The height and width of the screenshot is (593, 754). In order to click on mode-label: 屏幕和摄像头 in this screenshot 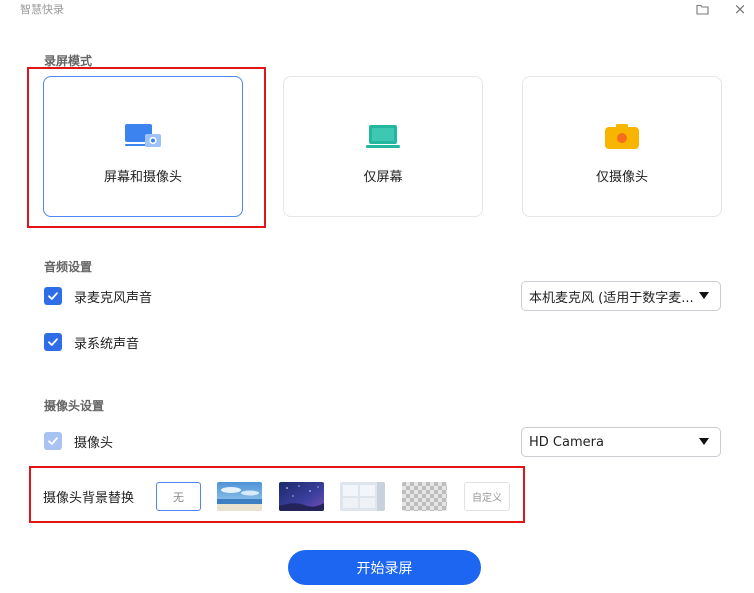, I will do `click(142, 177)`.